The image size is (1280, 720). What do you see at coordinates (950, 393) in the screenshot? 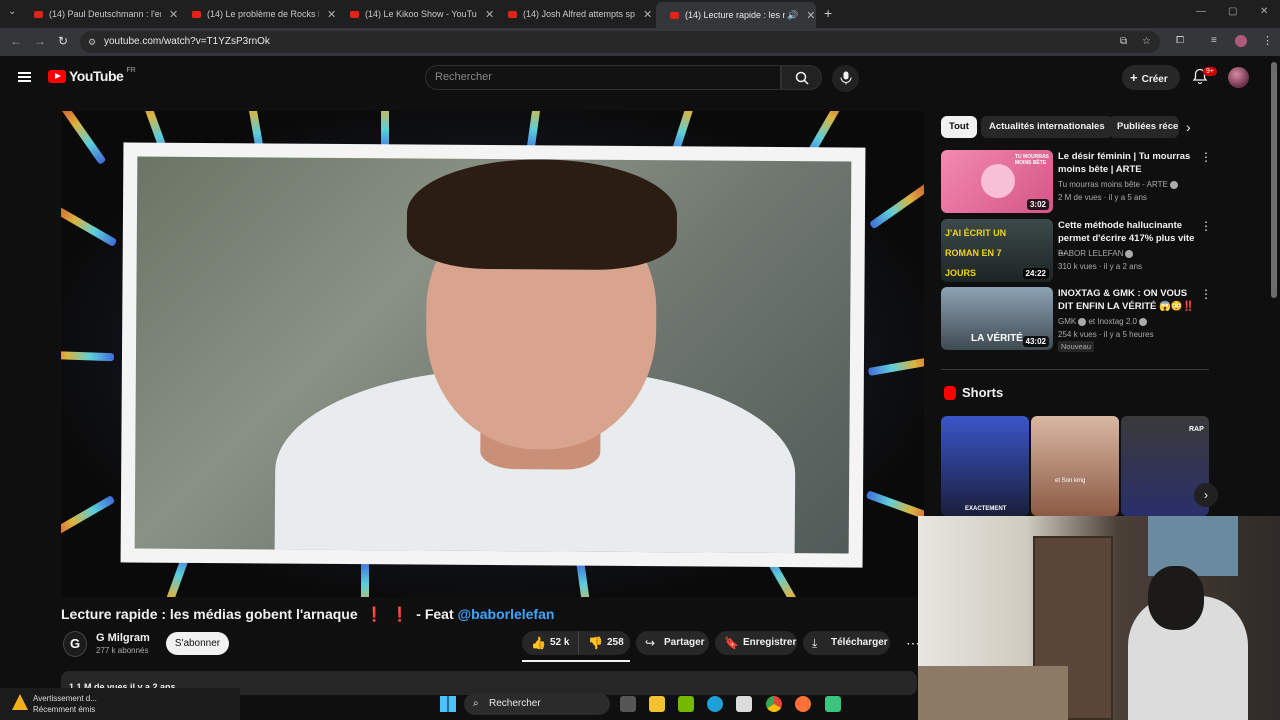
I see `shorts-icon` at bounding box center [950, 393].